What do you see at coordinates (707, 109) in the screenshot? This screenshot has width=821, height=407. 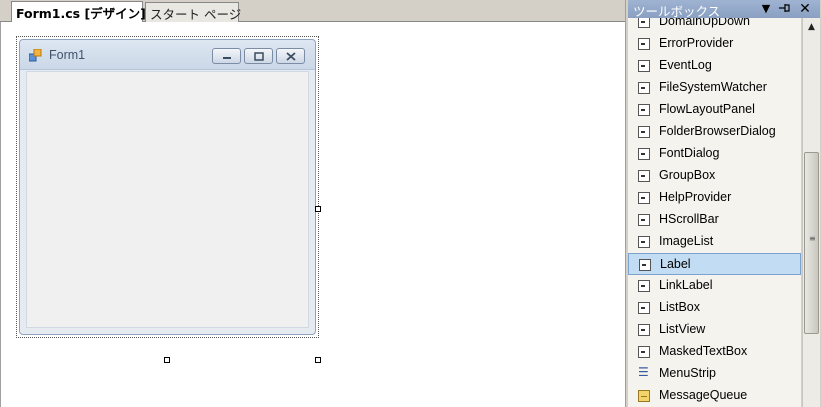 I see `toolbox-item-label: FlowLayoutPanel` at bounding box center [707, 109].